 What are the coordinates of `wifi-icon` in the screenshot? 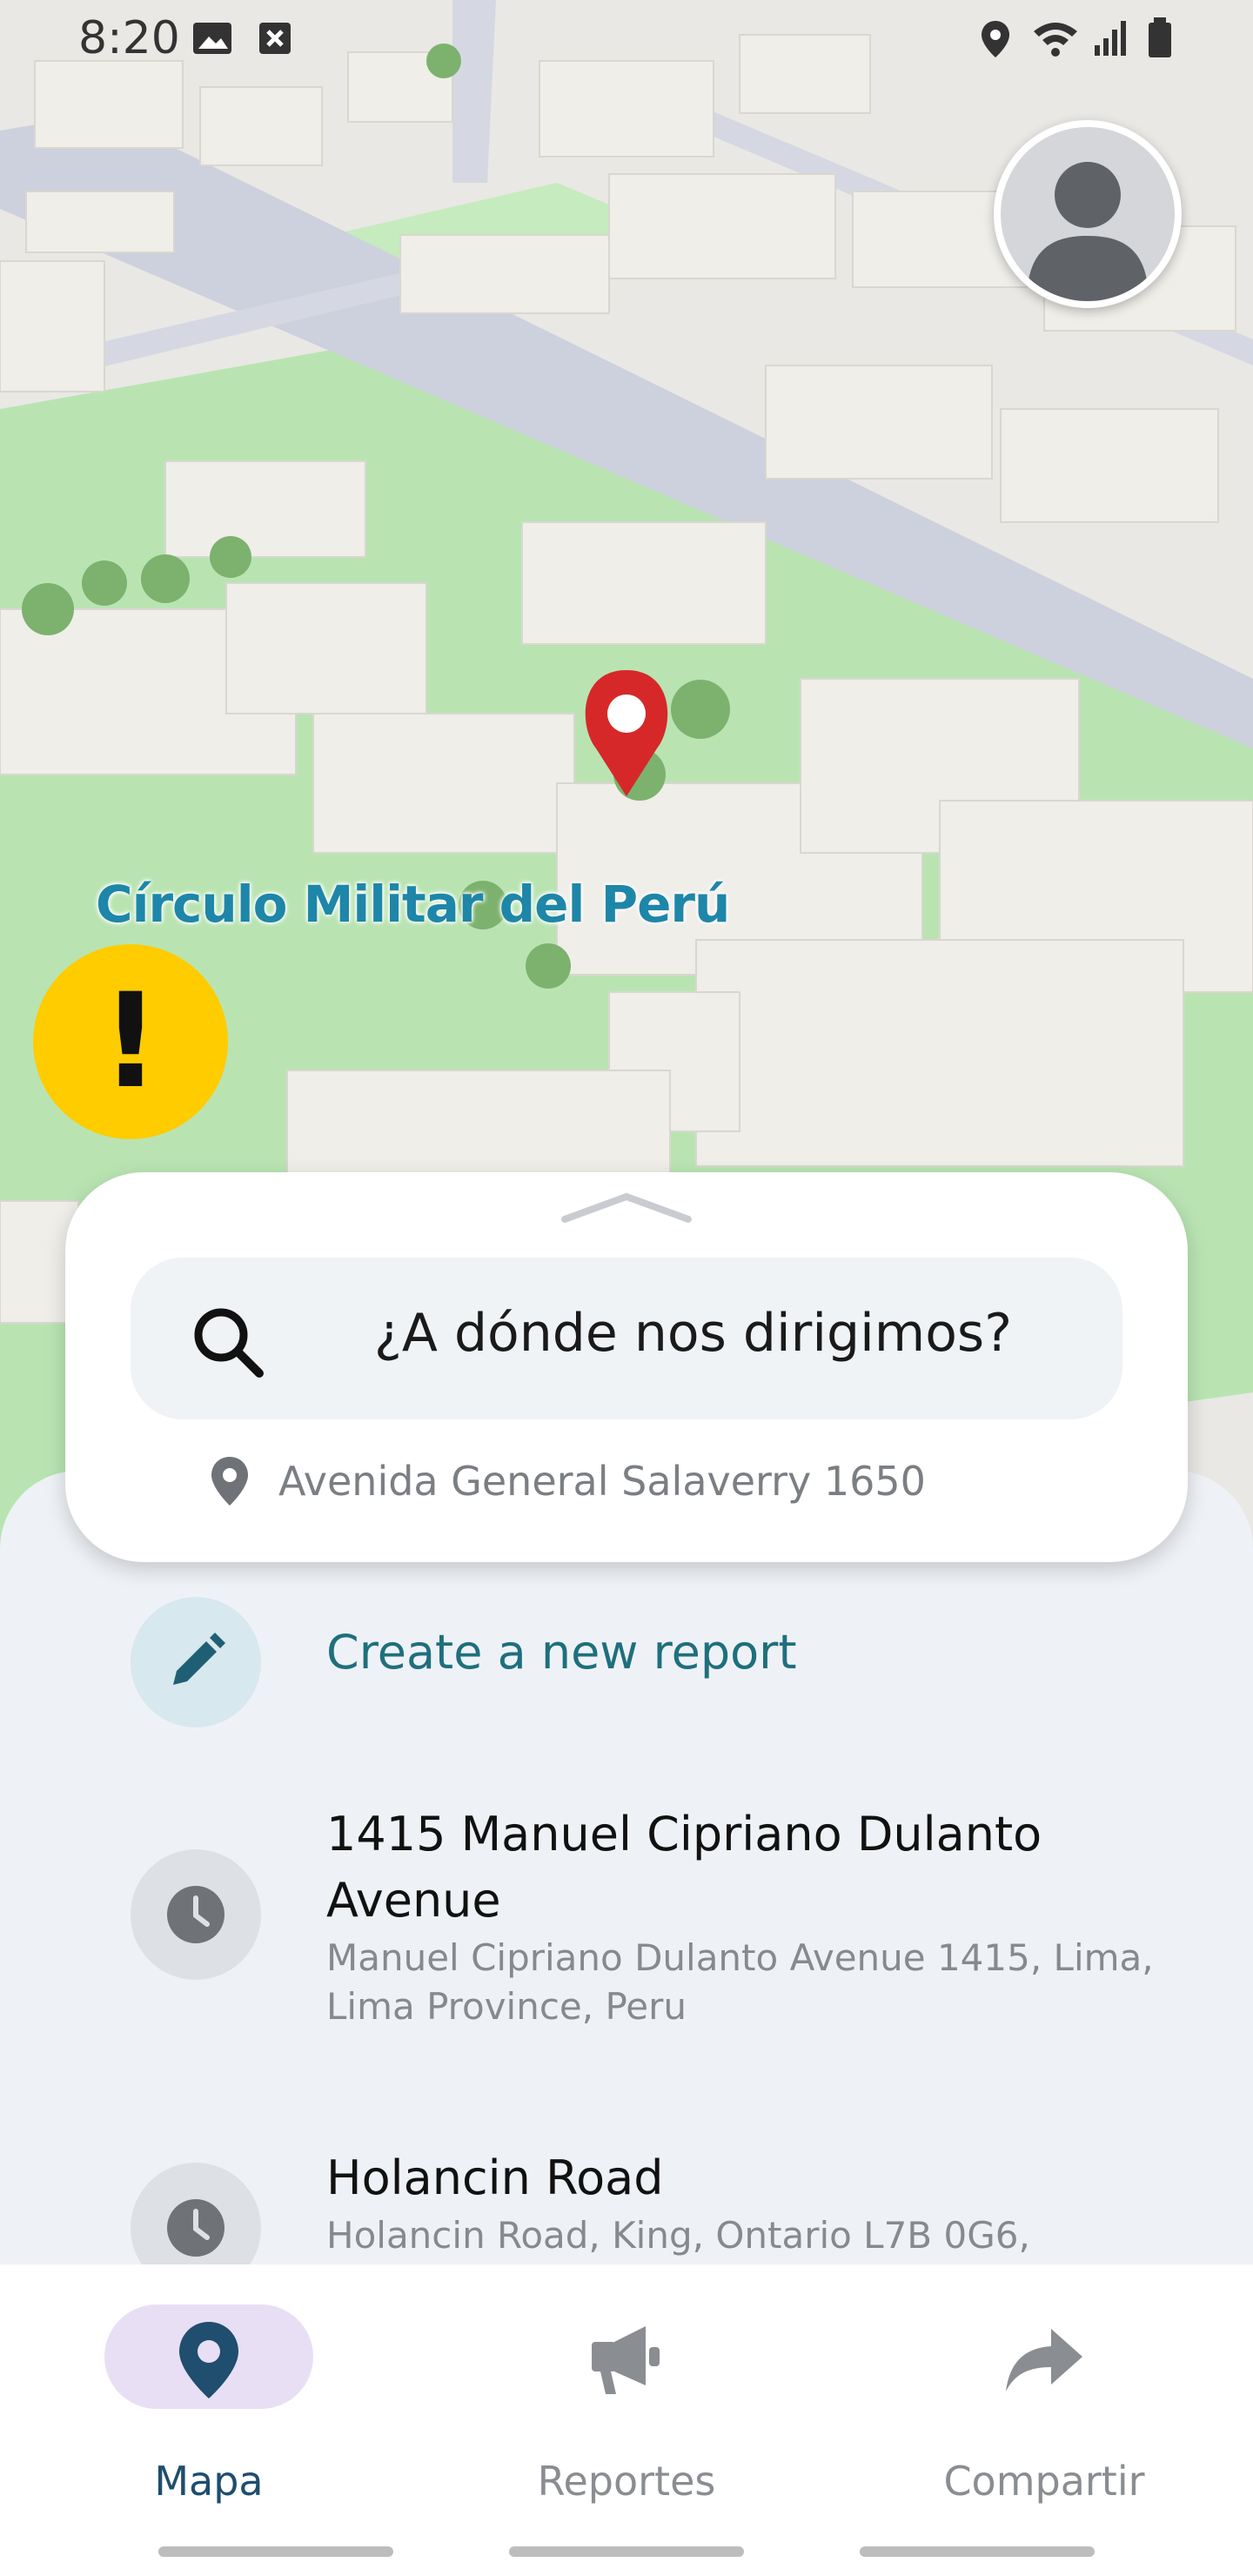 It's located at (1055, 40).